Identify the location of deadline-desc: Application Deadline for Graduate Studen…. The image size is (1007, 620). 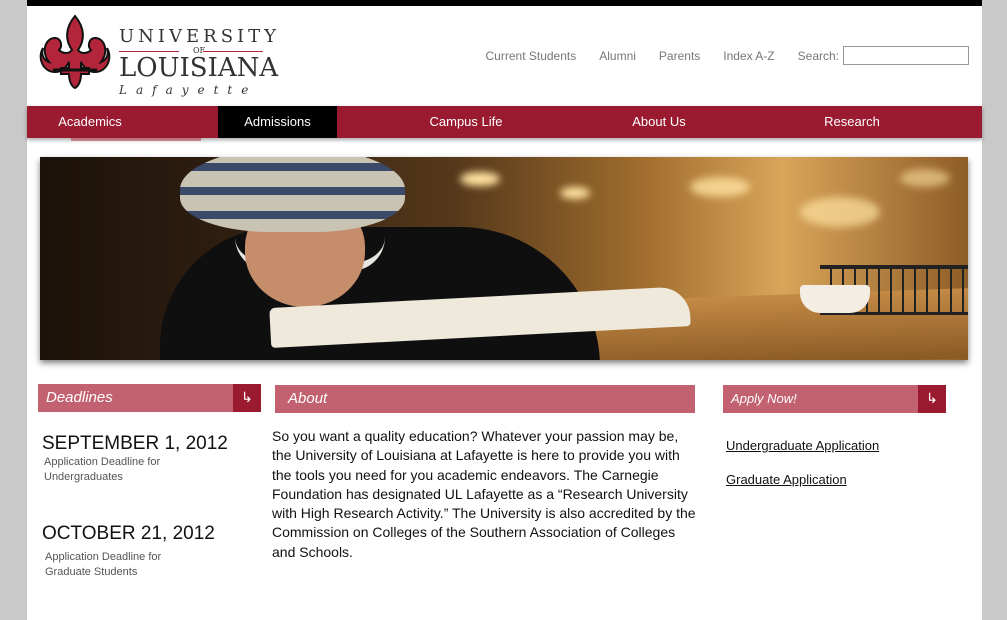
(125, 565).